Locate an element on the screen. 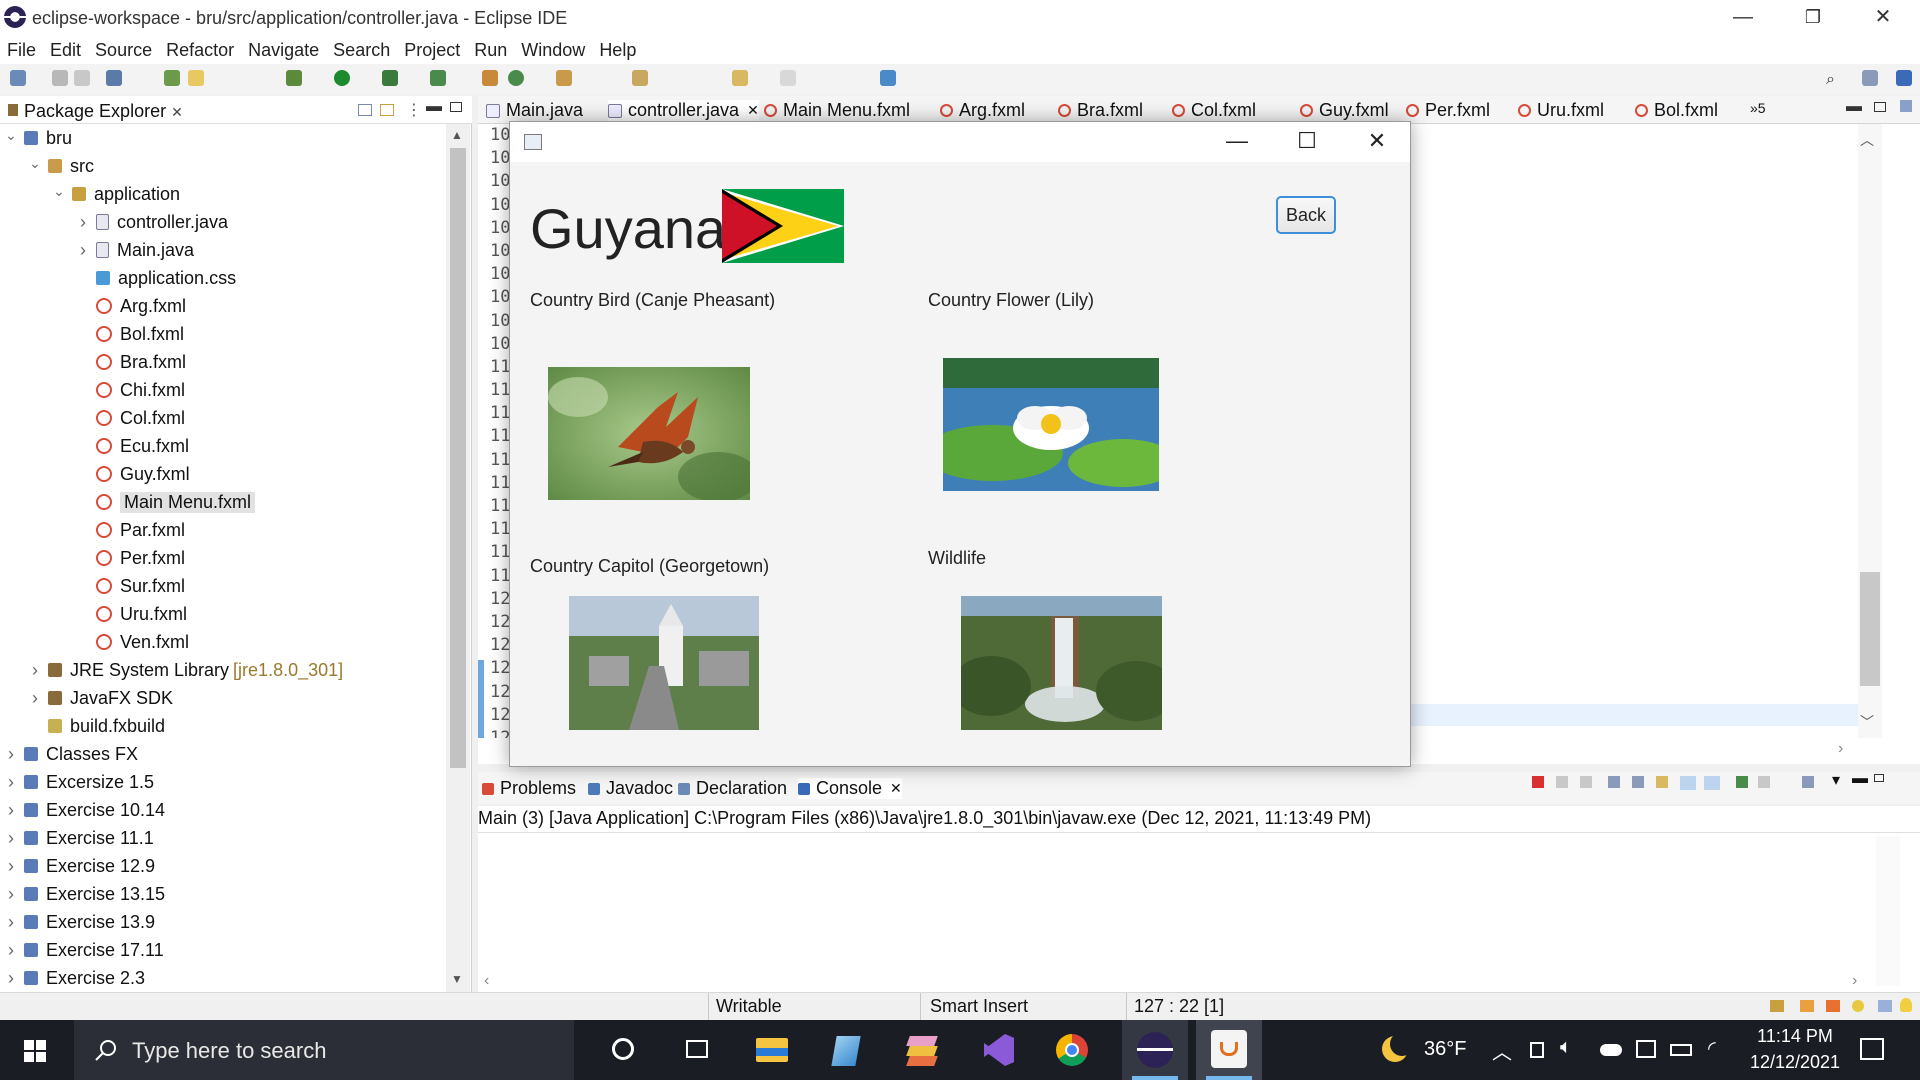 This screenshot has height=1080, width=1920. editor-tab: Col.fxml is located at coordinates (1214, 110).